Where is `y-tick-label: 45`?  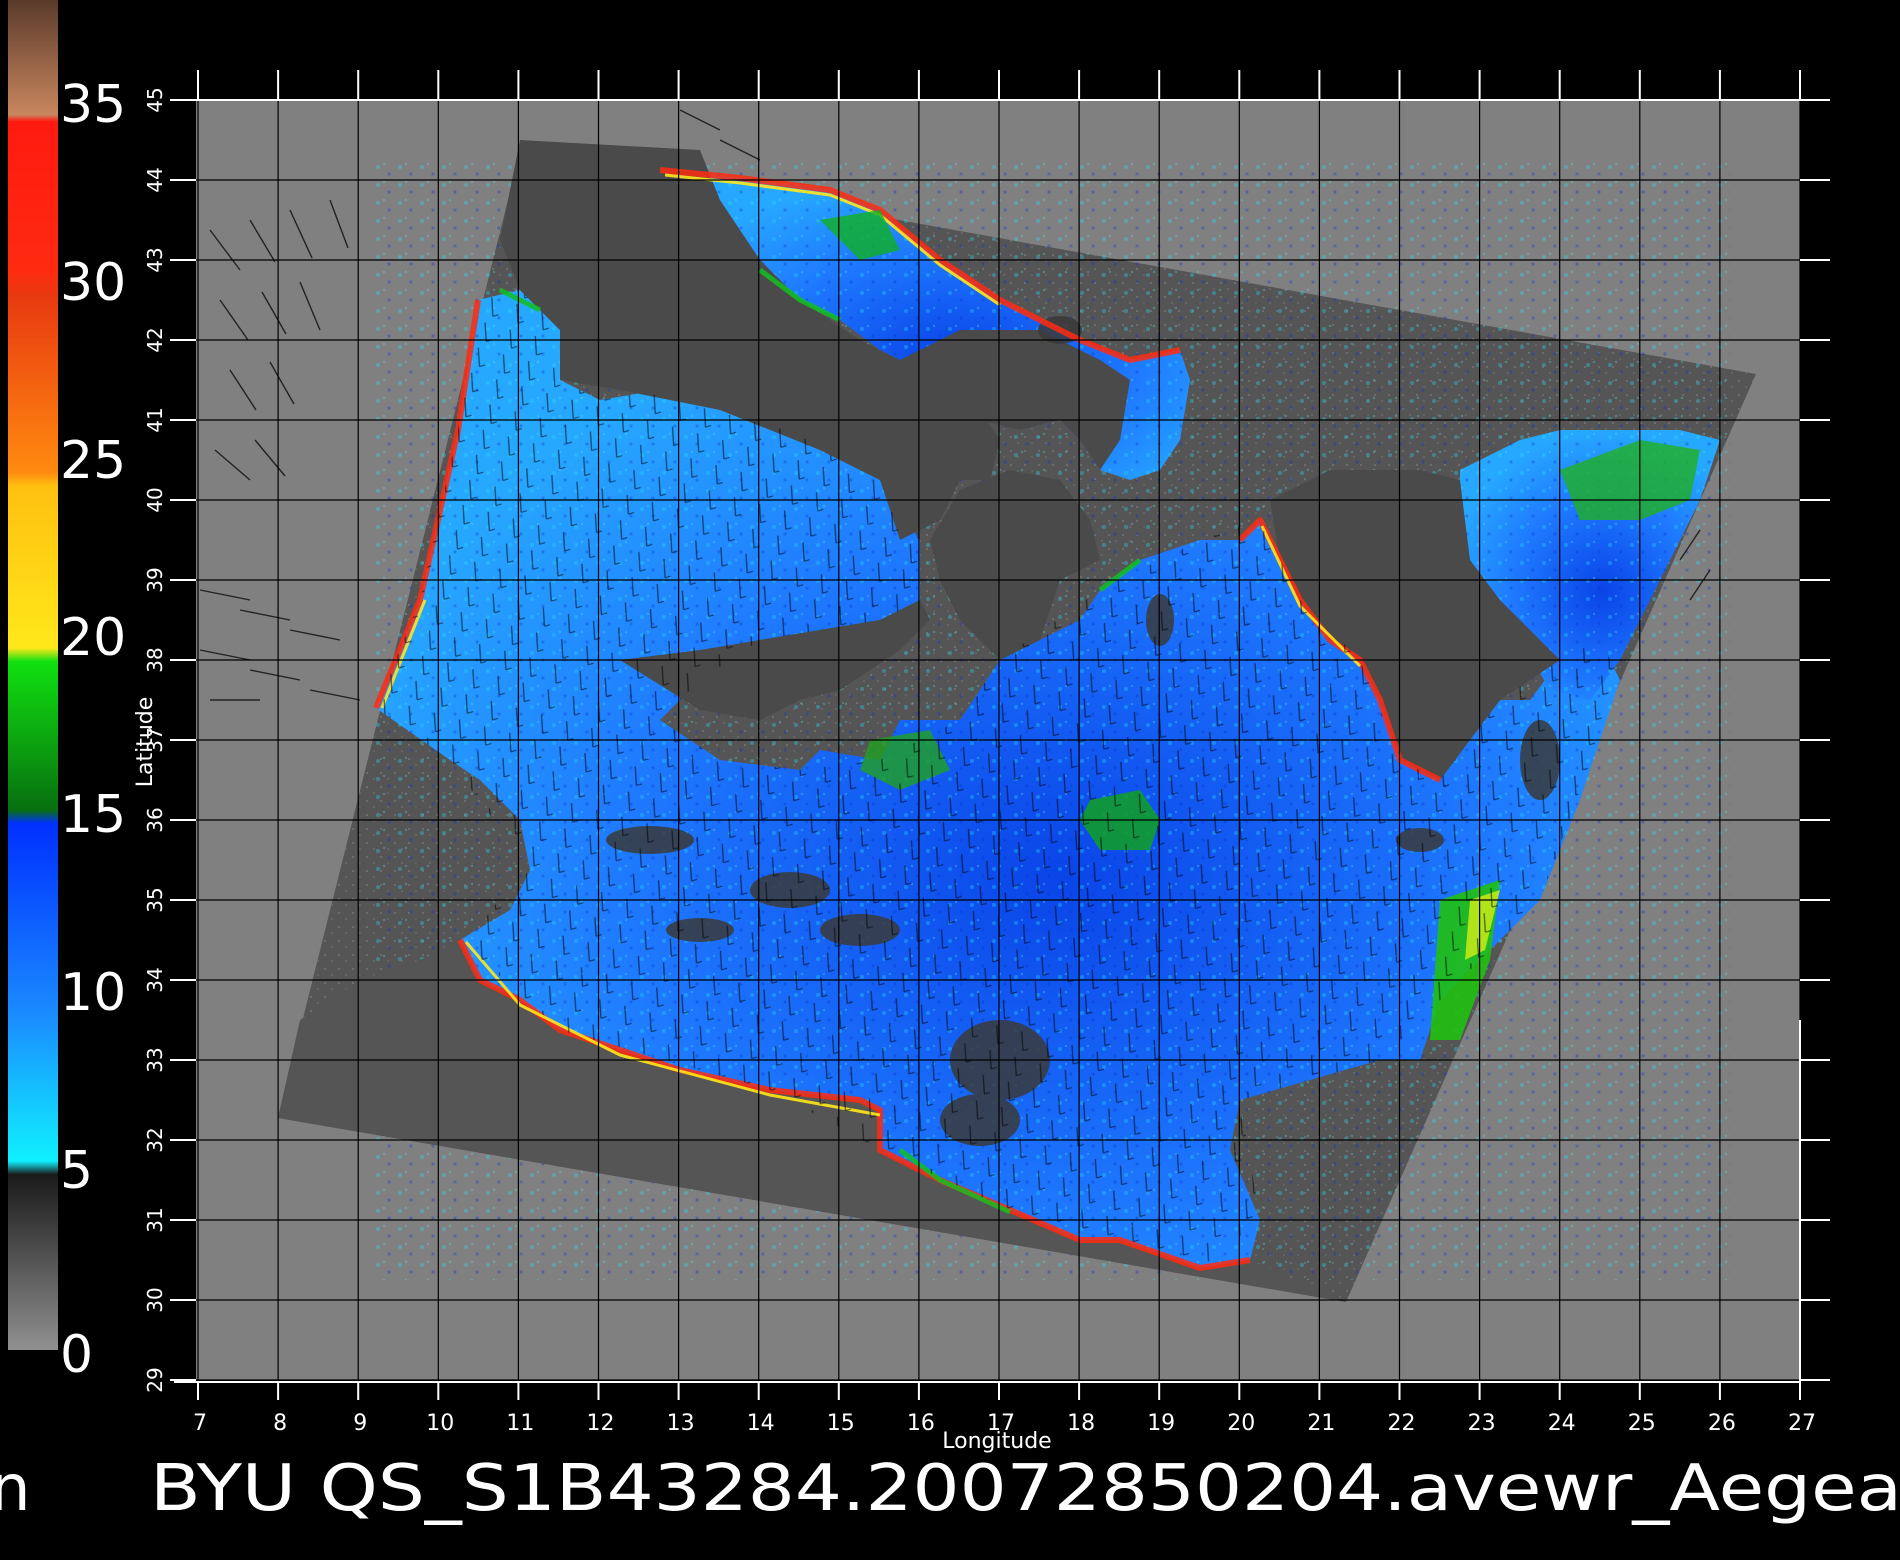
y-tick-label: 45 is located at coordinates (155, 99).